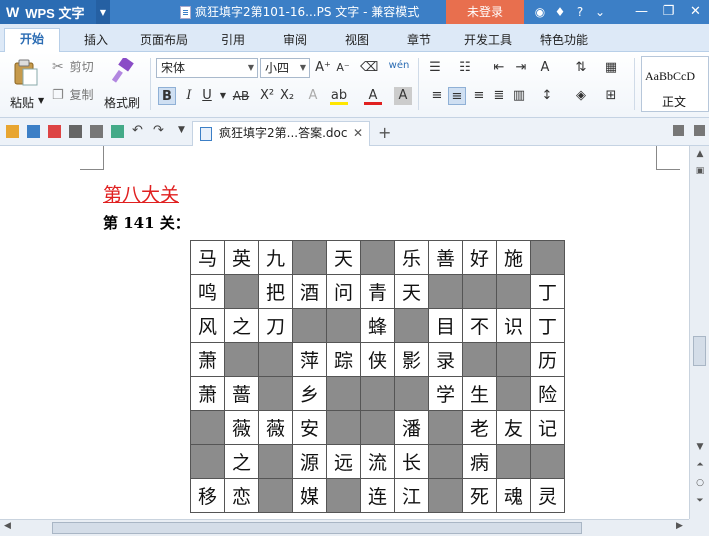 This screenshot has height=536, width=709. I want to click on wps-logo-icon: W, so click(13, 12).